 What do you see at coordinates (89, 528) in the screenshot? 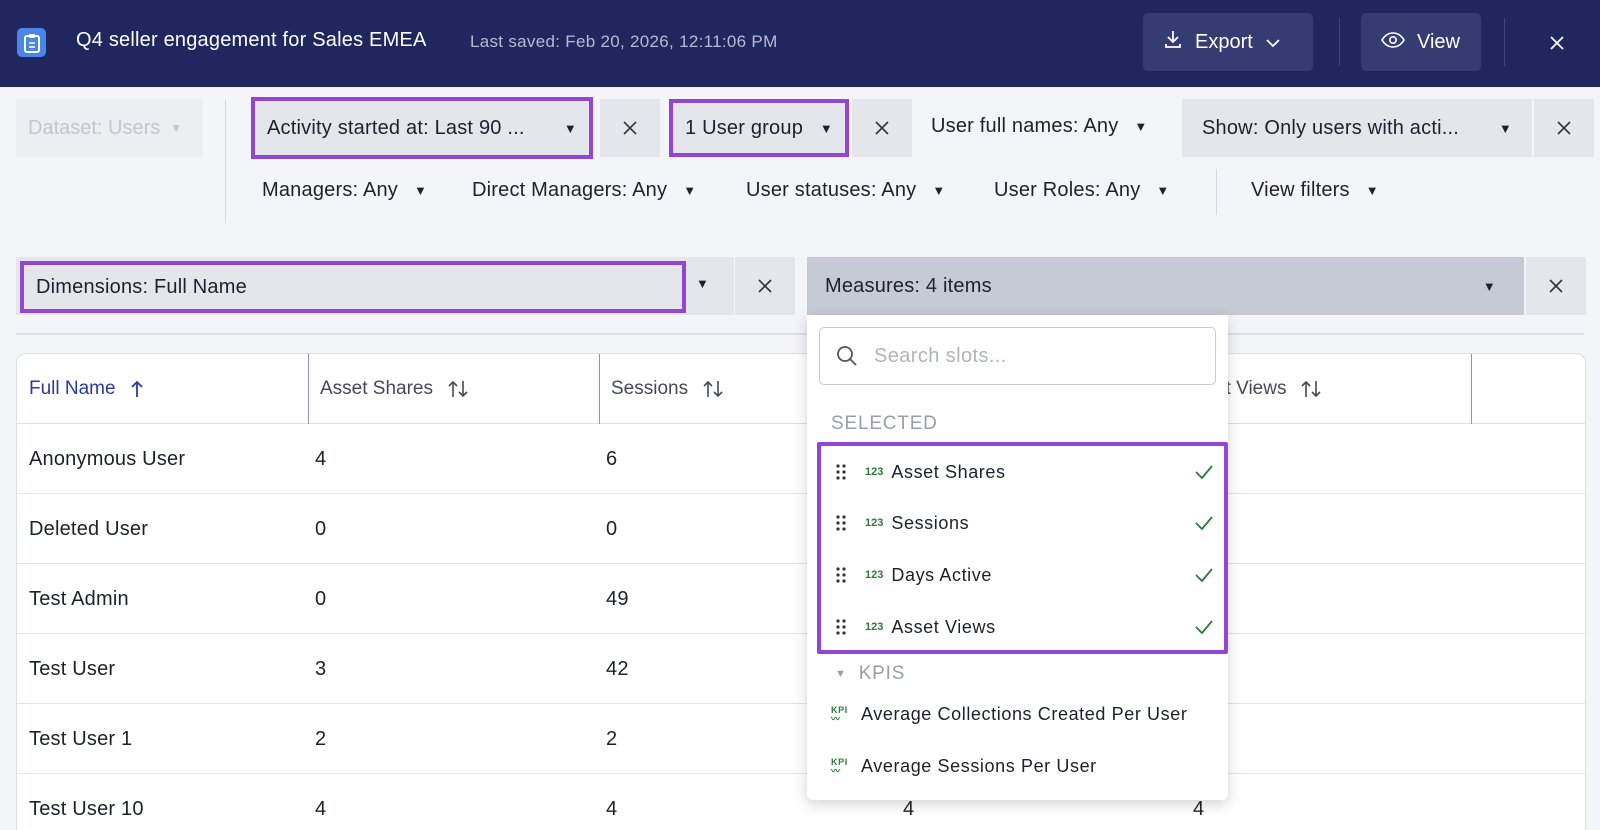
I see `cell-full-name: Deleted User` at bounding box center [89, 528].